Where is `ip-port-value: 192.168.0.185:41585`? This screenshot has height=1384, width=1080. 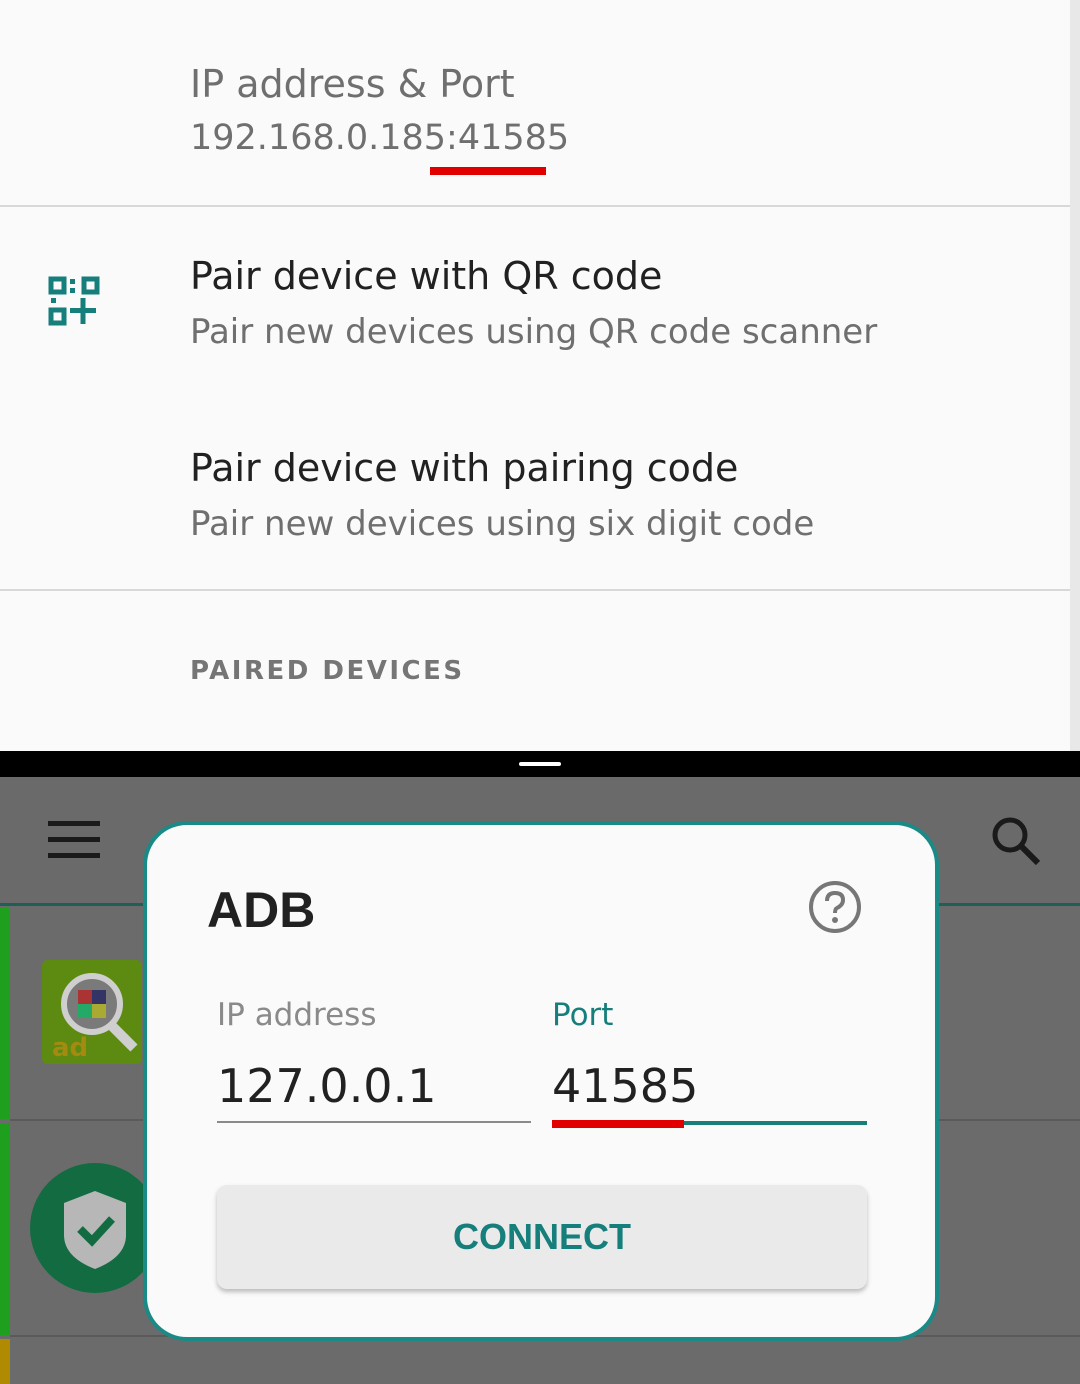 ip-port-value: 192.168.0.185:41585 is located at coordinates (380, 138).